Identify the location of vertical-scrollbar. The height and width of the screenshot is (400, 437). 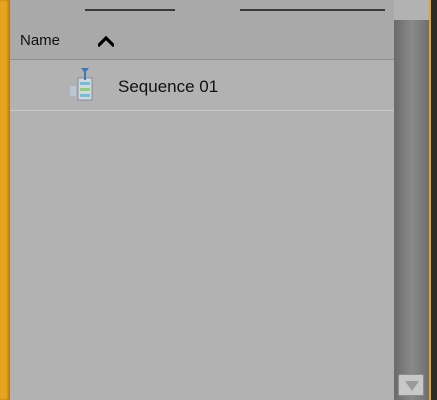
(411, 210).